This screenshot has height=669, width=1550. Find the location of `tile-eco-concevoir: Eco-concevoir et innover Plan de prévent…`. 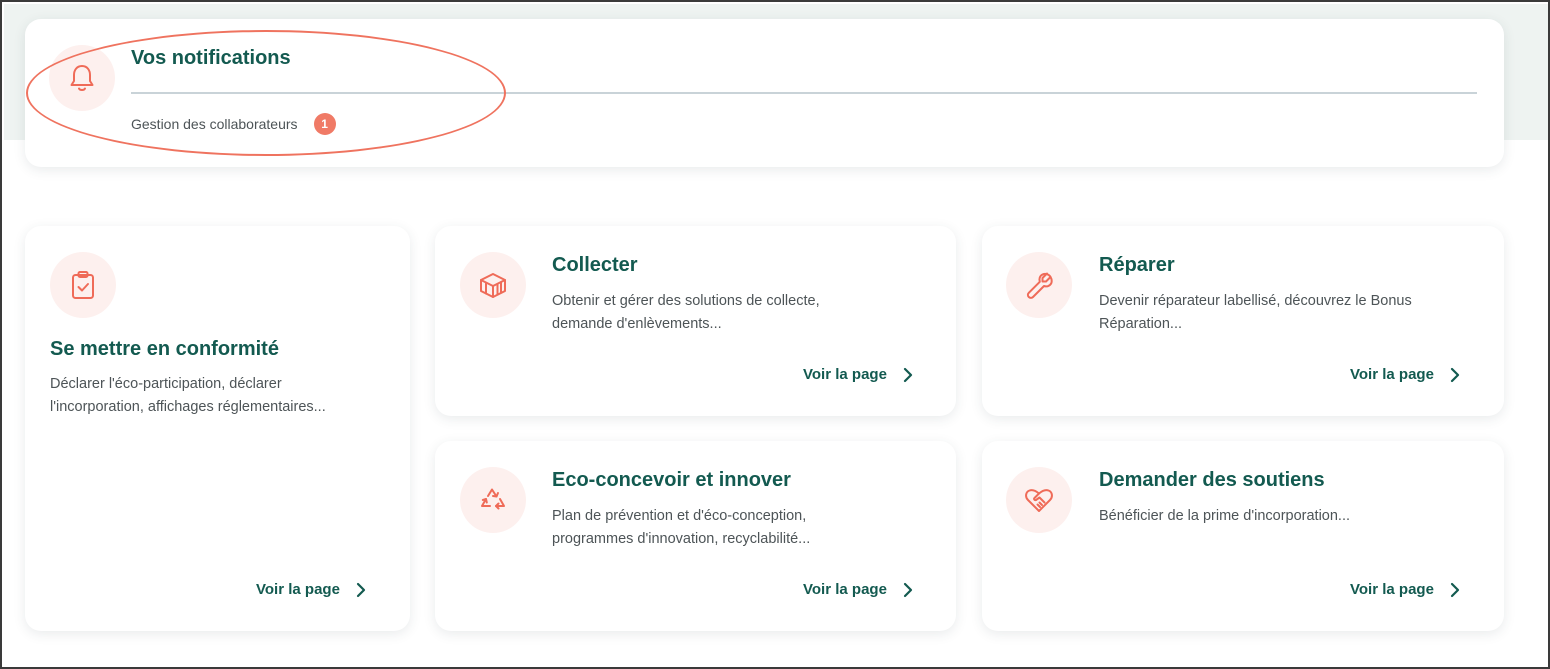

tile-eco-concevoir: Eco-concevoir et innover Plan de prévent… is located at coordinates (695, 536).